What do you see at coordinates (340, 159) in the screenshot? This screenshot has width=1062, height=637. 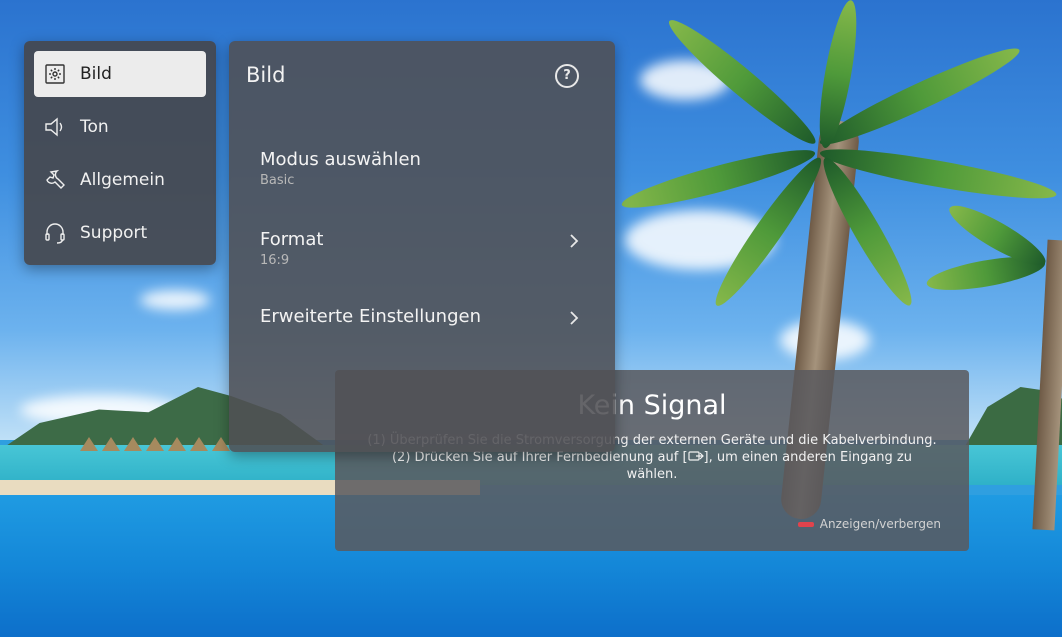 I see `row-label: Modus auswählen` at bounding box center [340, 159].